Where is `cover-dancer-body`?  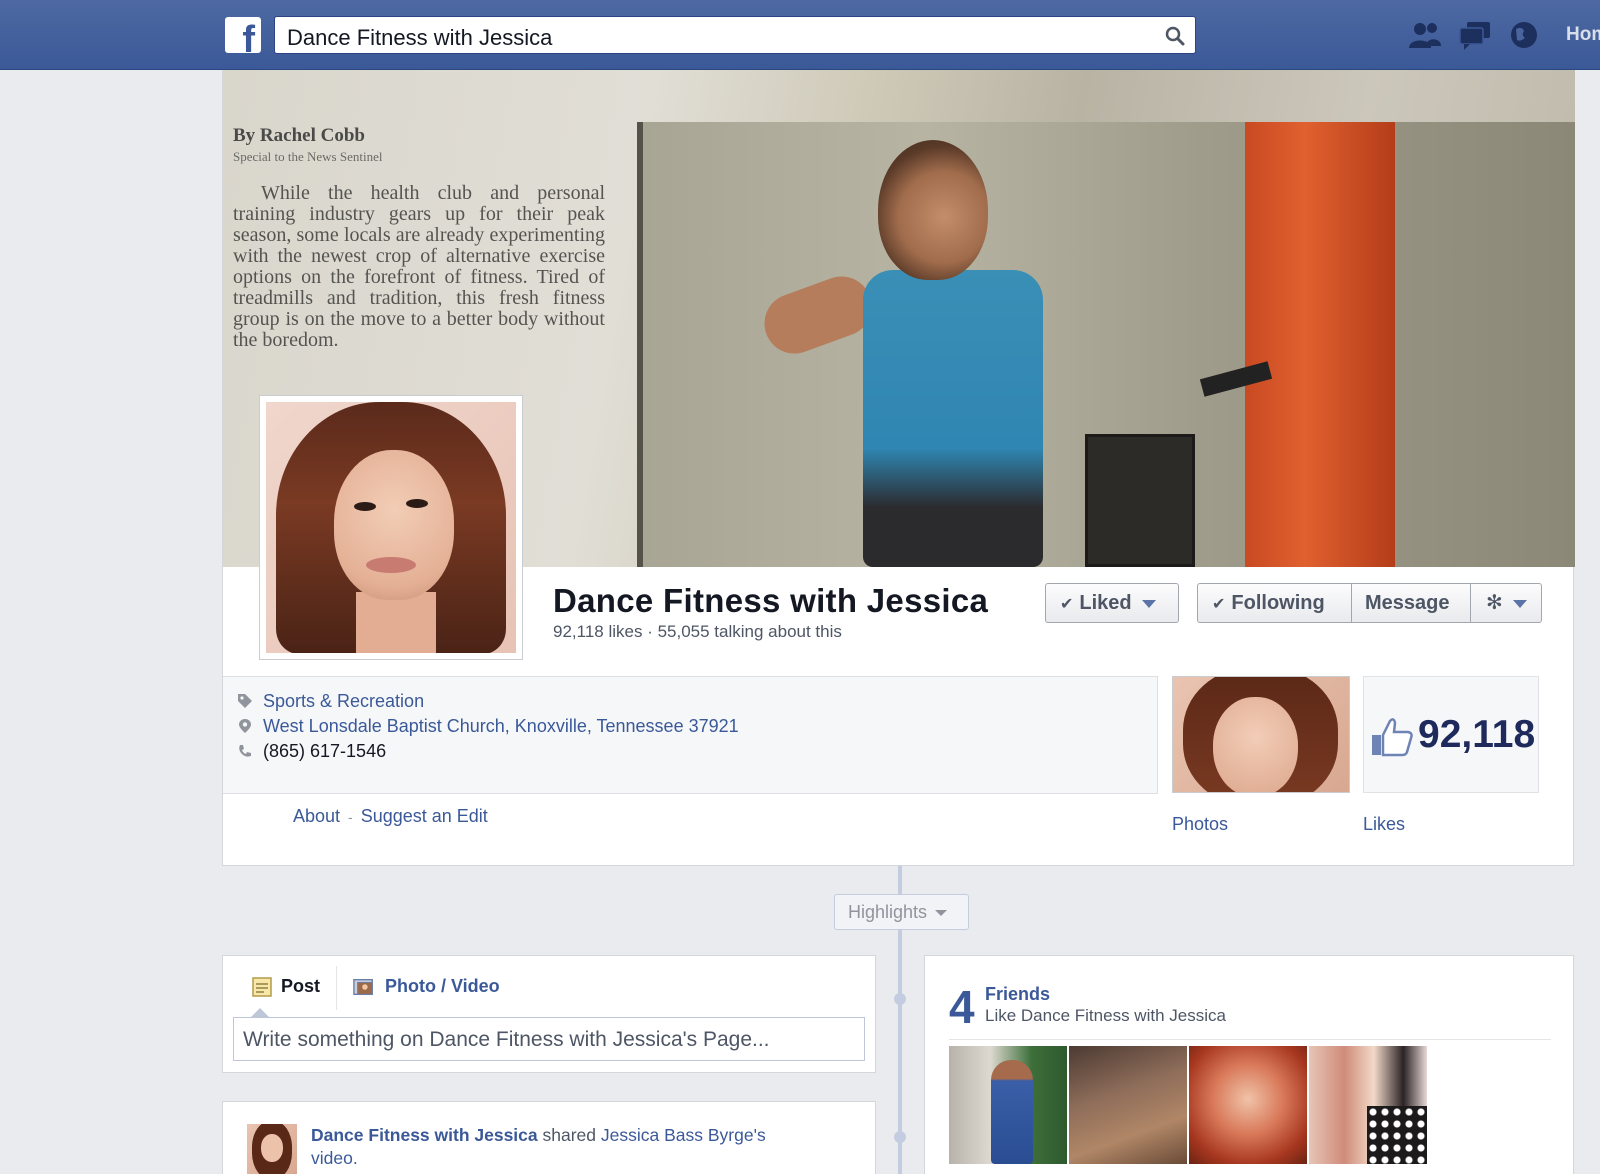
cover-dancer-body is located at coordinates (953, 418).